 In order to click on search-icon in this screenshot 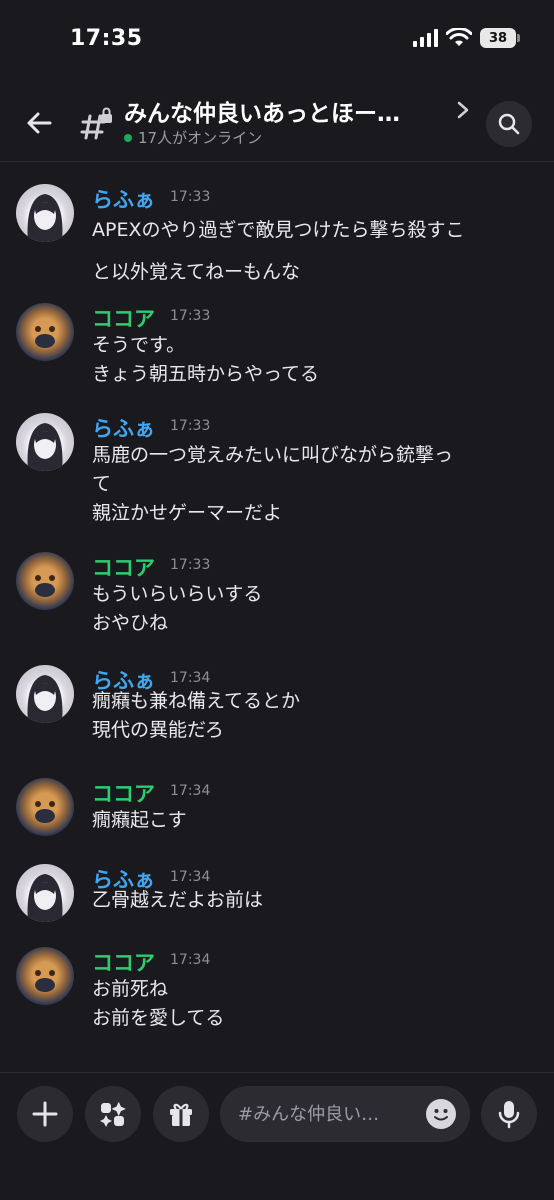, I will do `click(509, 124)`.